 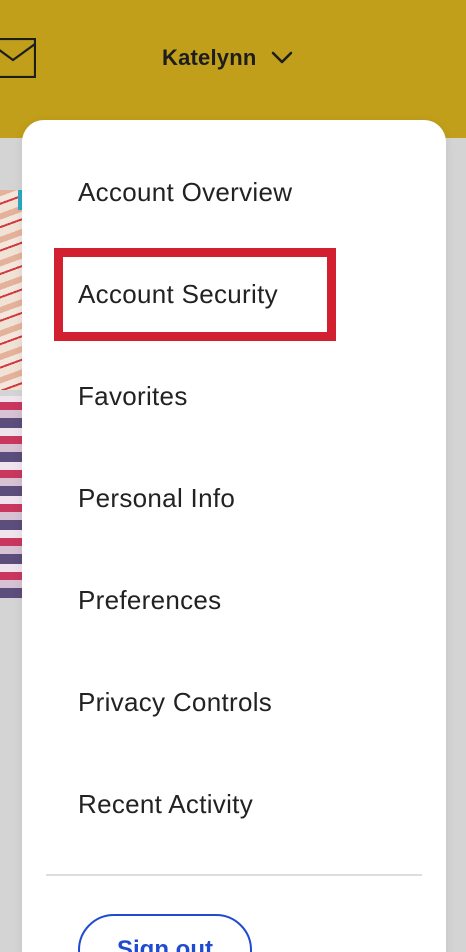 I want to click on chevron-down-icon, so click(x=281, y=57).